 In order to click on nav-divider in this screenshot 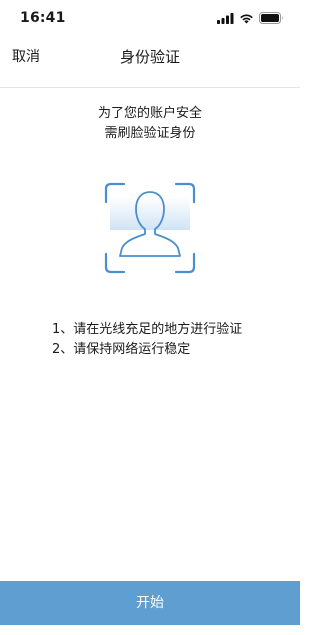, I will do `click(150, 87)`.